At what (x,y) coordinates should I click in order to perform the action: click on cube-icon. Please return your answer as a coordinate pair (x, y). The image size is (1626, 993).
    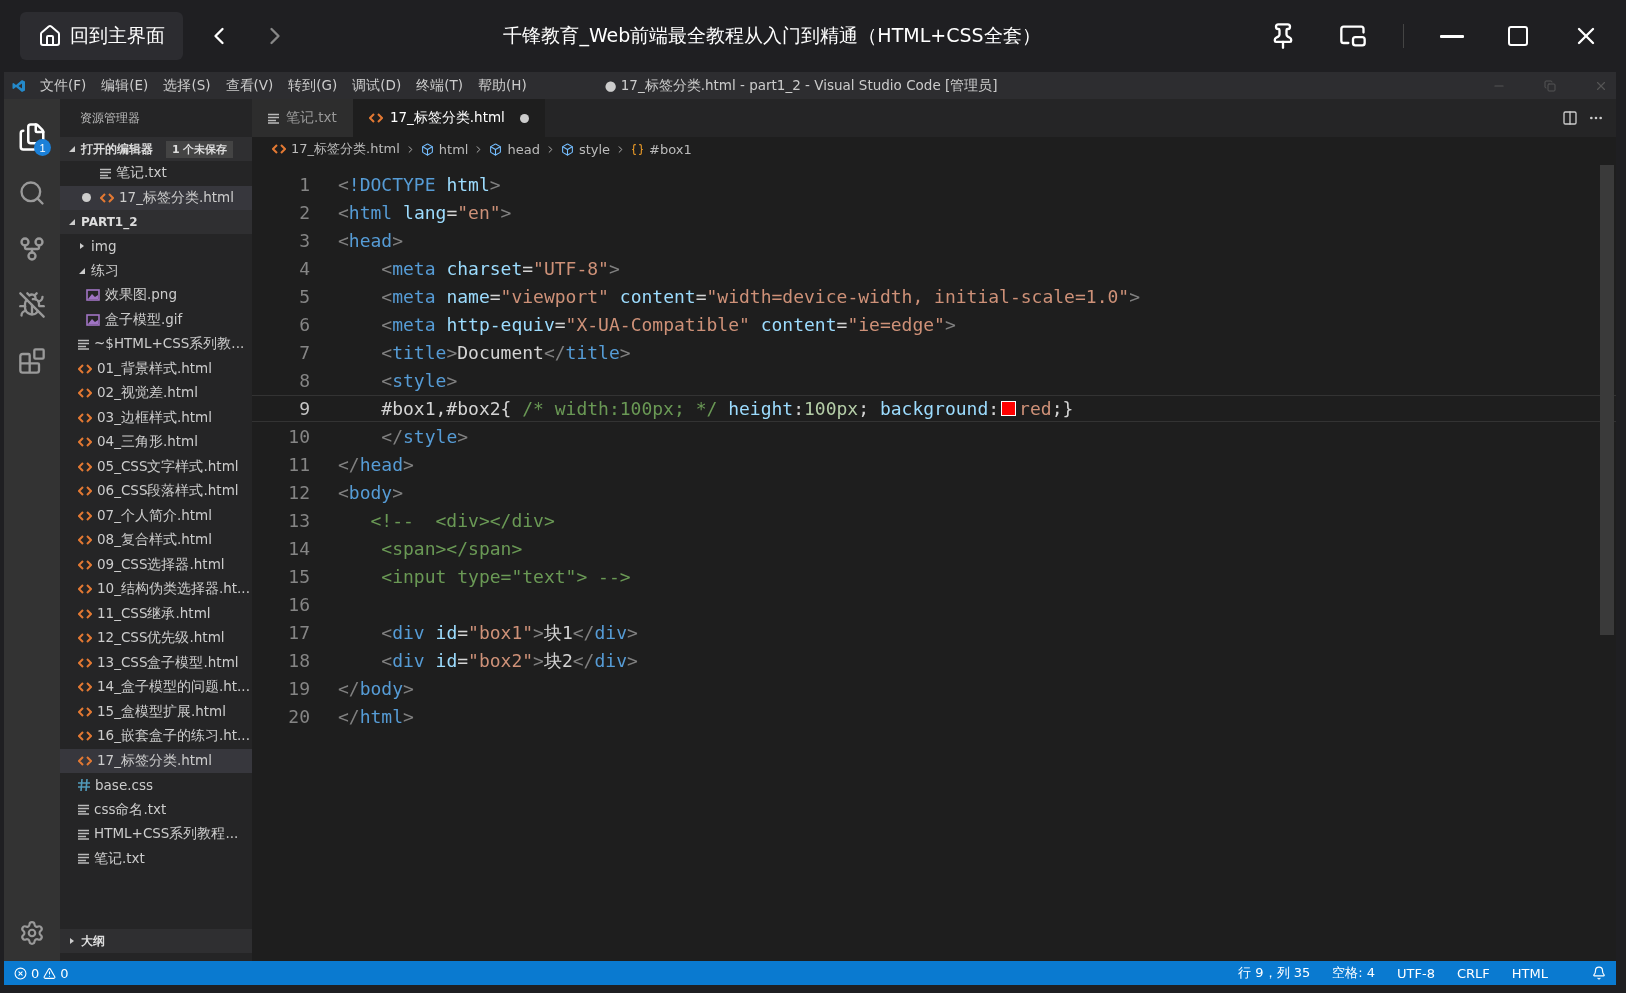
    Looking at the image, I should click on (427, 149).